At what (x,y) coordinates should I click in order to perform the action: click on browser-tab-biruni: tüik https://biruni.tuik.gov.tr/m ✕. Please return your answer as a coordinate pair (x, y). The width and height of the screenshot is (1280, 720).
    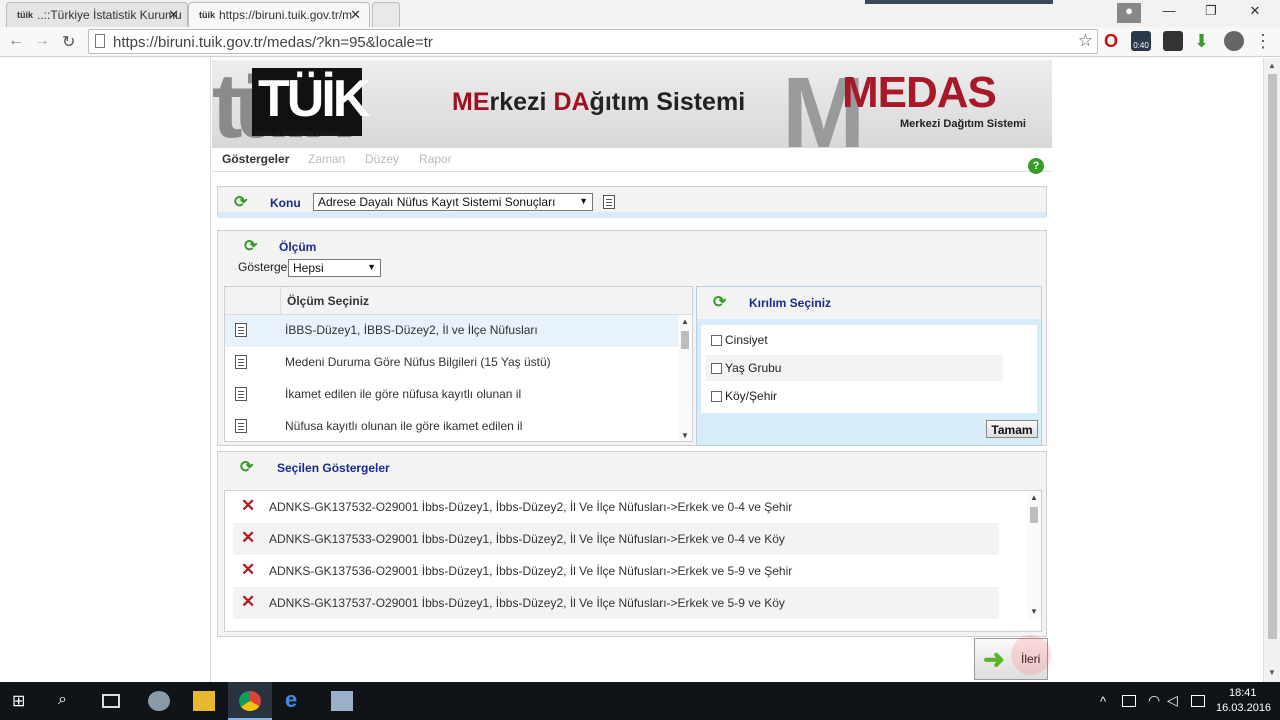
    Looking at the image, I should click on (279, 14).